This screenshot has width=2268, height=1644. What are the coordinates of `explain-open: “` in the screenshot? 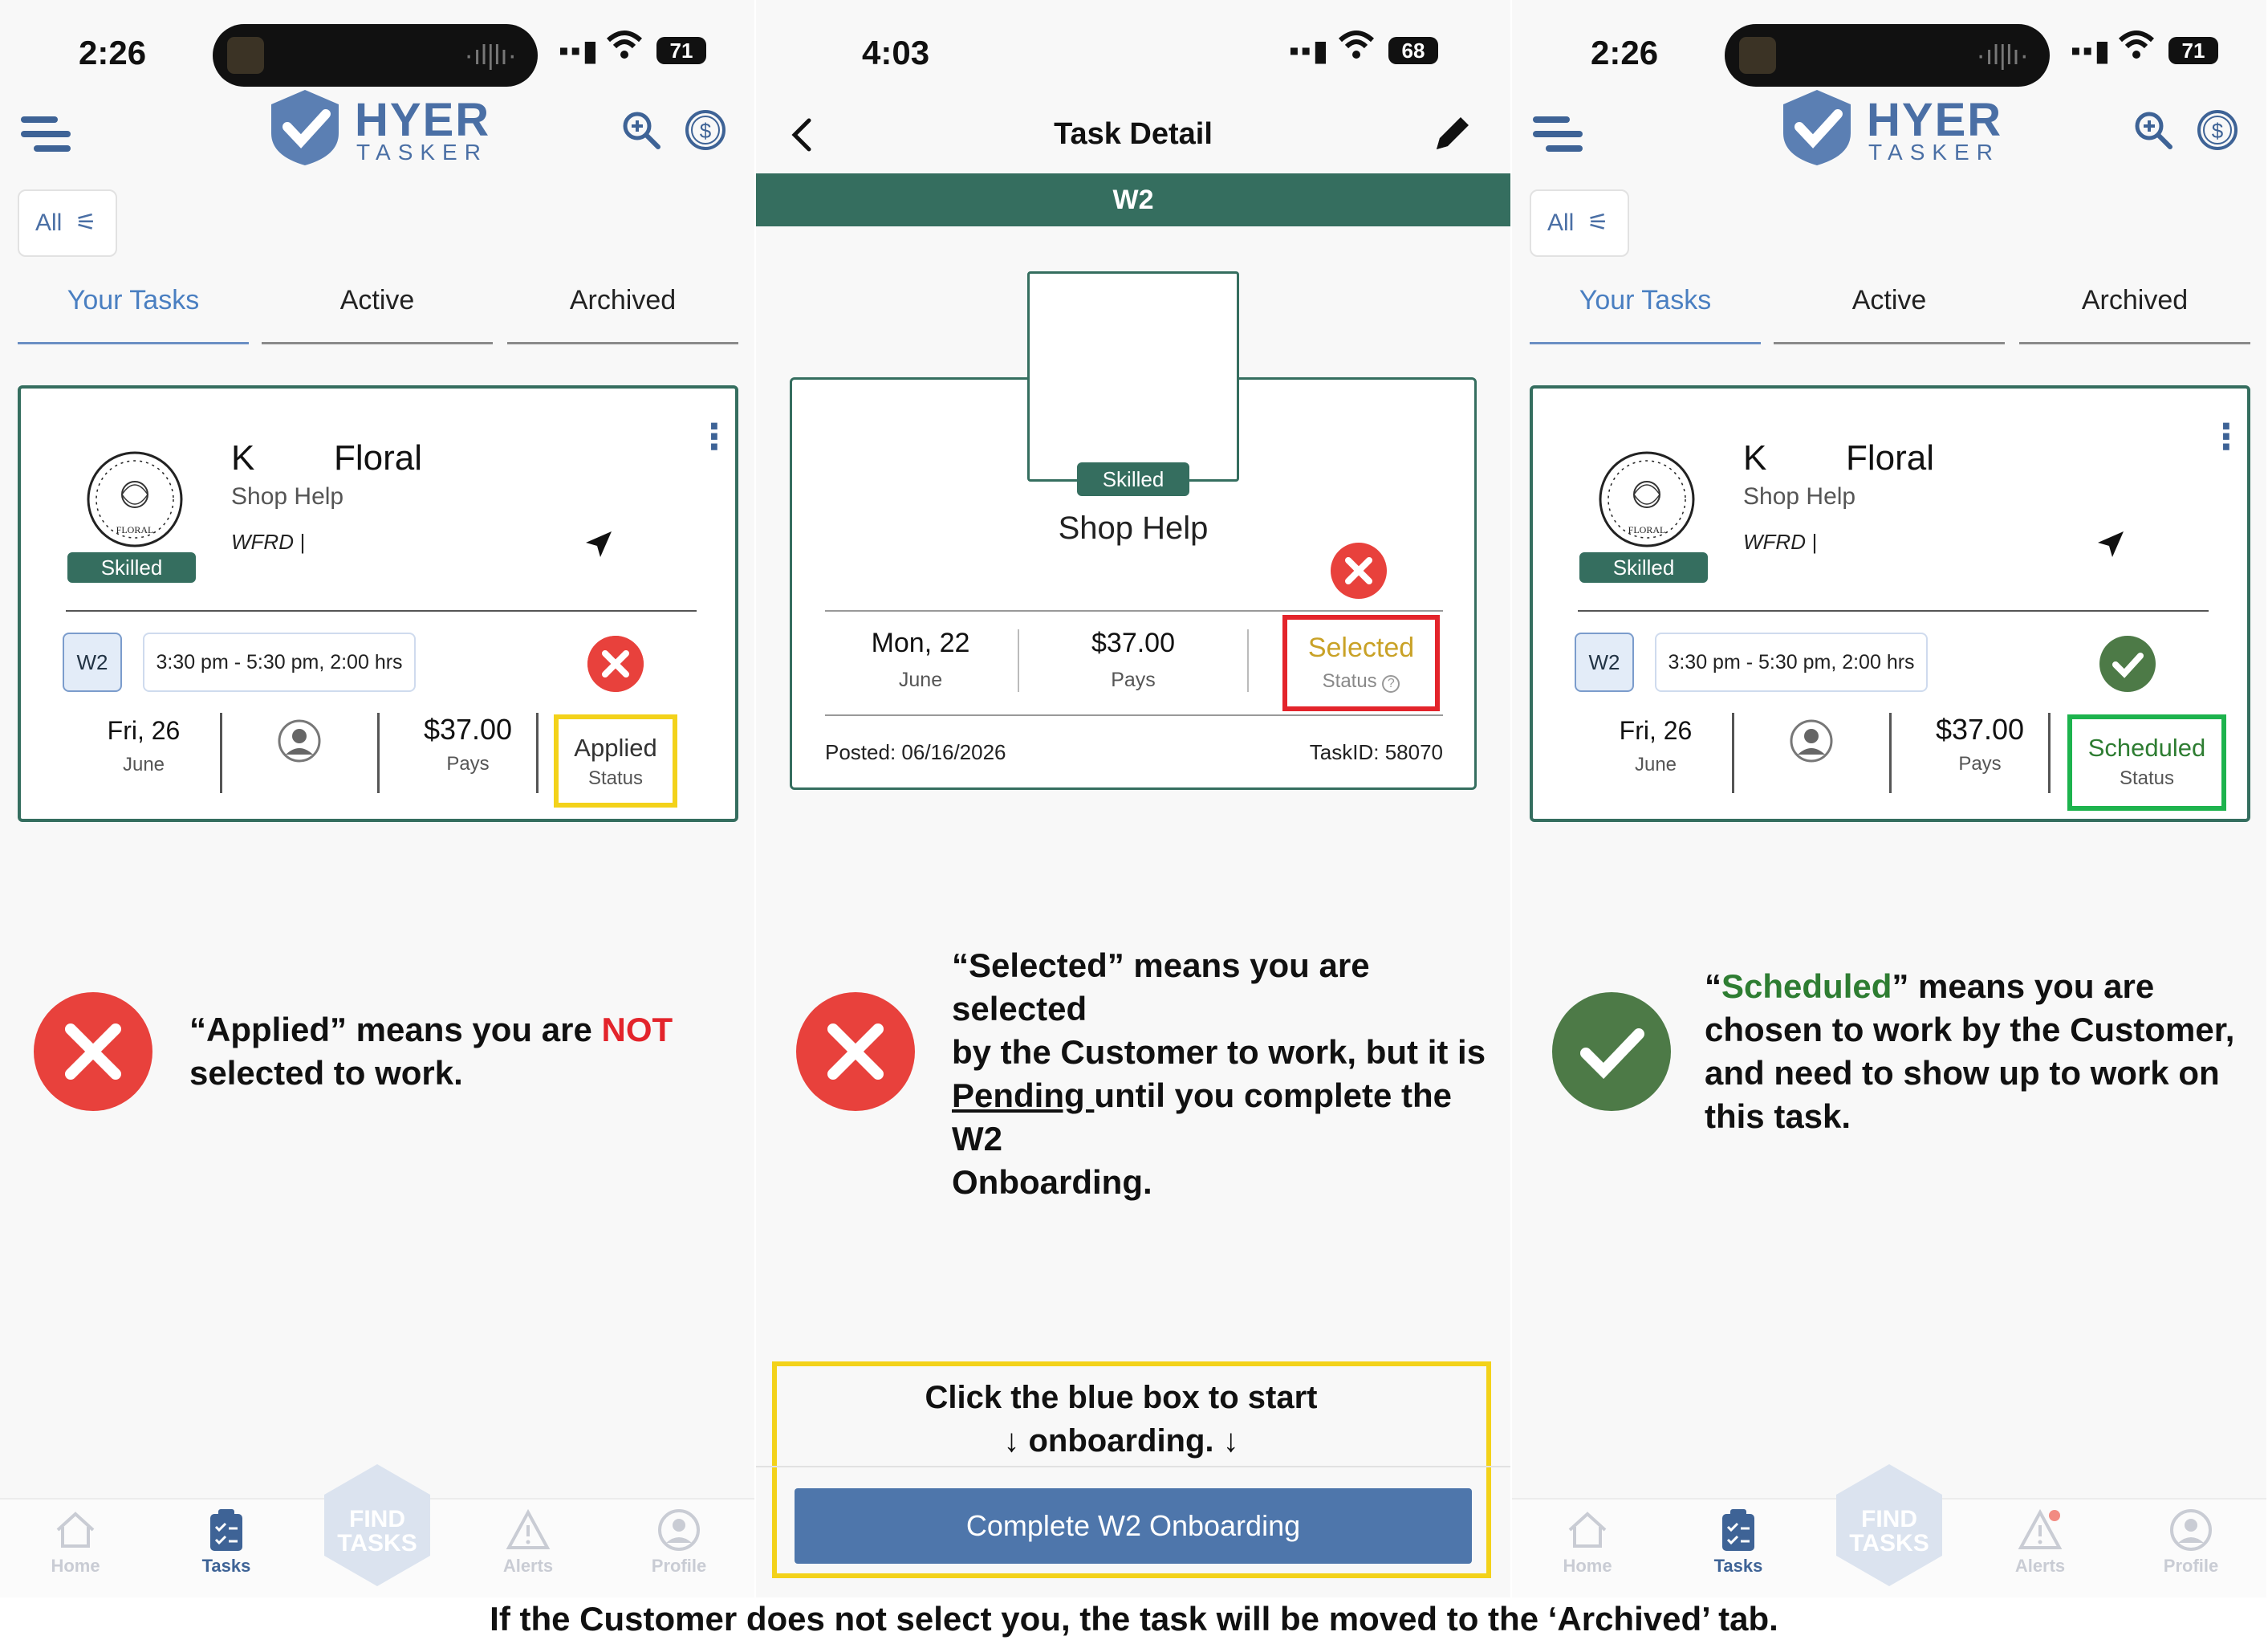 It's located at (1713, 986).